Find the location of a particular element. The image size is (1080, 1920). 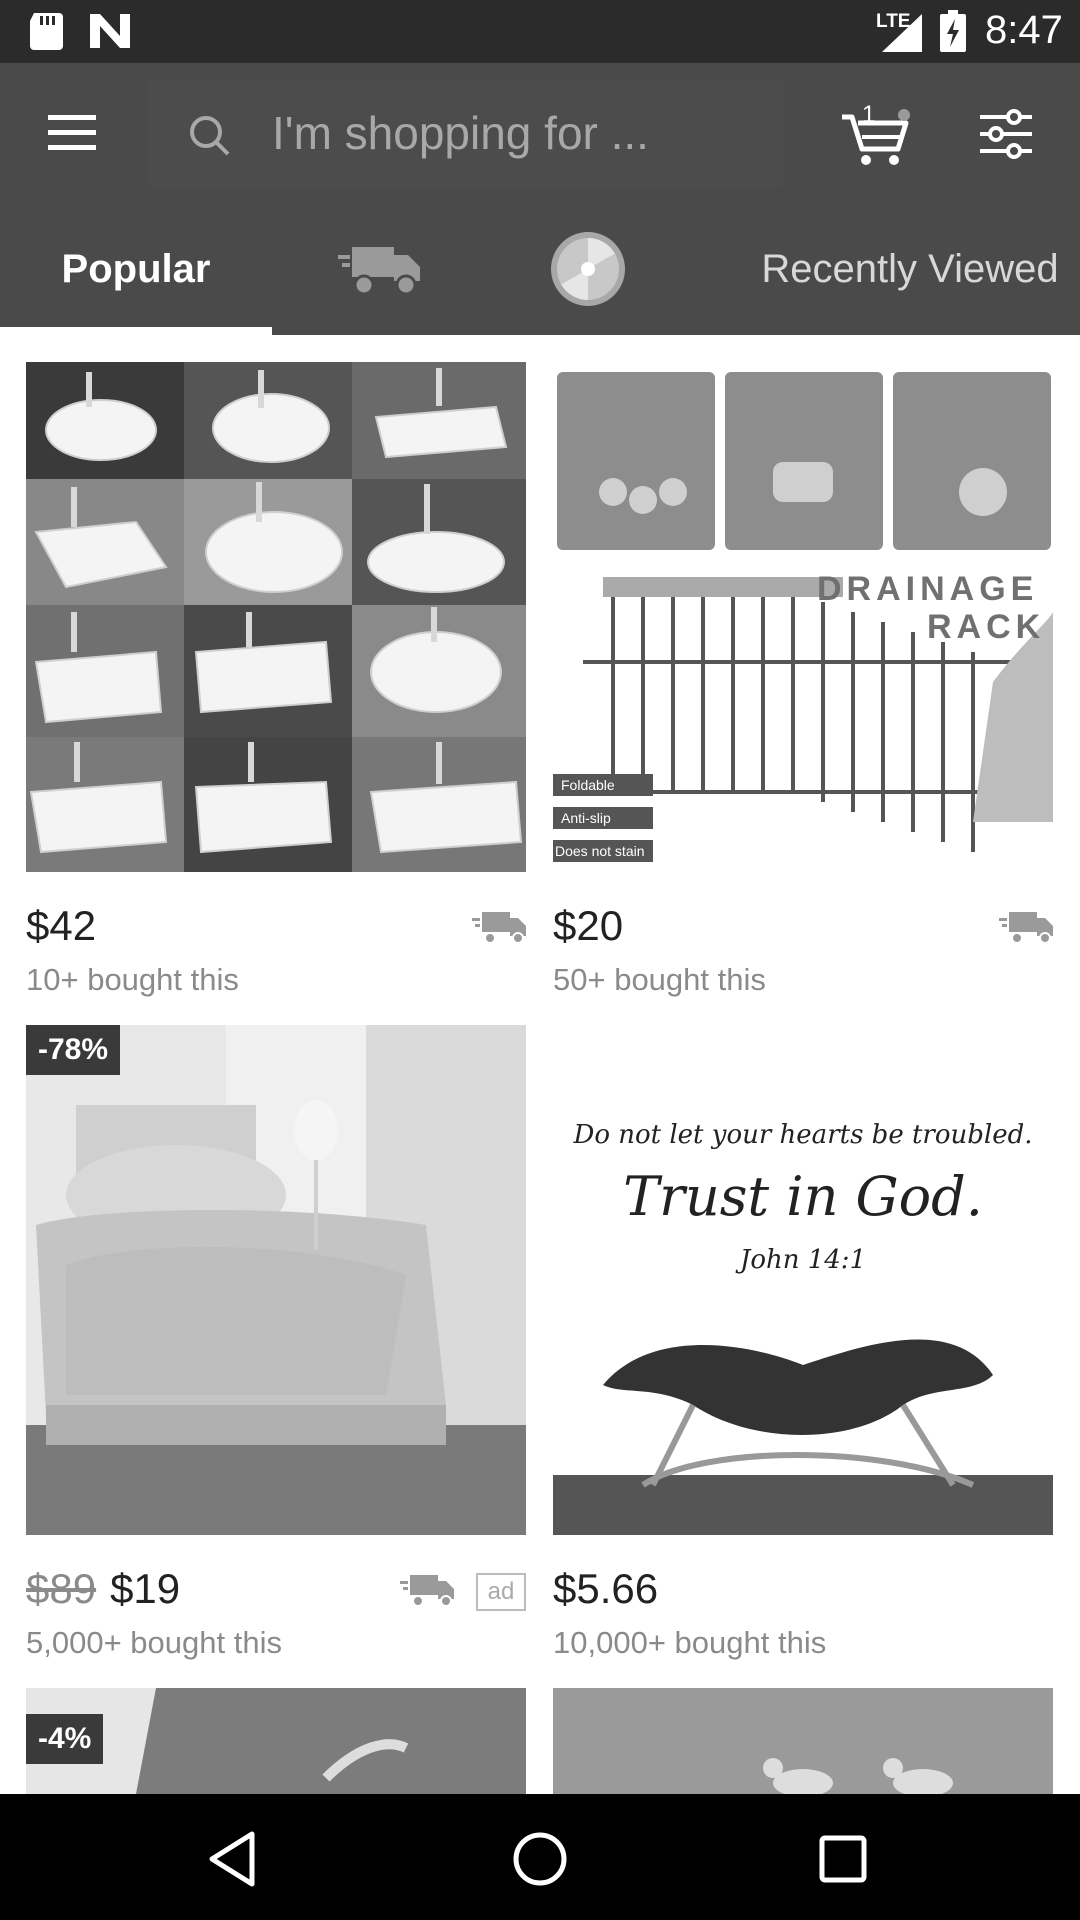

decal-line1: Do not let your hearts be troubled. is located at coordinates (803, 1135).